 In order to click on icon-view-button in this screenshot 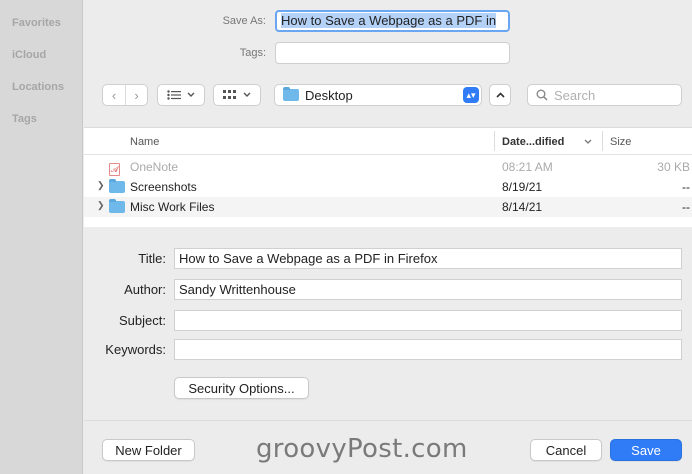, I will do `click(237, 95)`.